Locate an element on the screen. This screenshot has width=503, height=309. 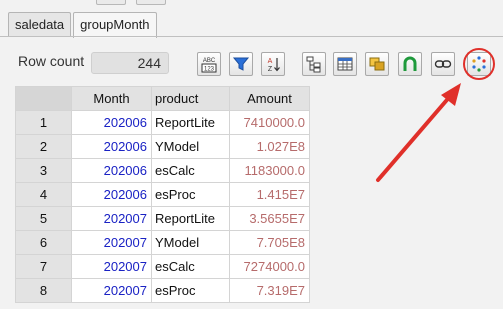
cell-amount: 3.5655E7 is located at coordinates (269, 218).